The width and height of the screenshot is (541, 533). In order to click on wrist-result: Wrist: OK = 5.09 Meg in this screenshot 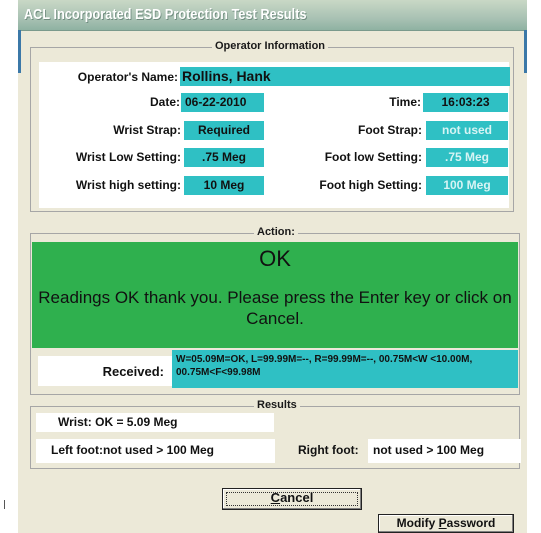, I will do `click(118, 422)`.